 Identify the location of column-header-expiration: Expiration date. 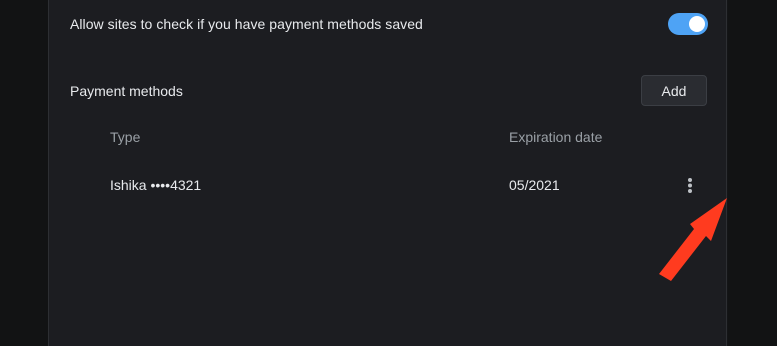
(556, 137).